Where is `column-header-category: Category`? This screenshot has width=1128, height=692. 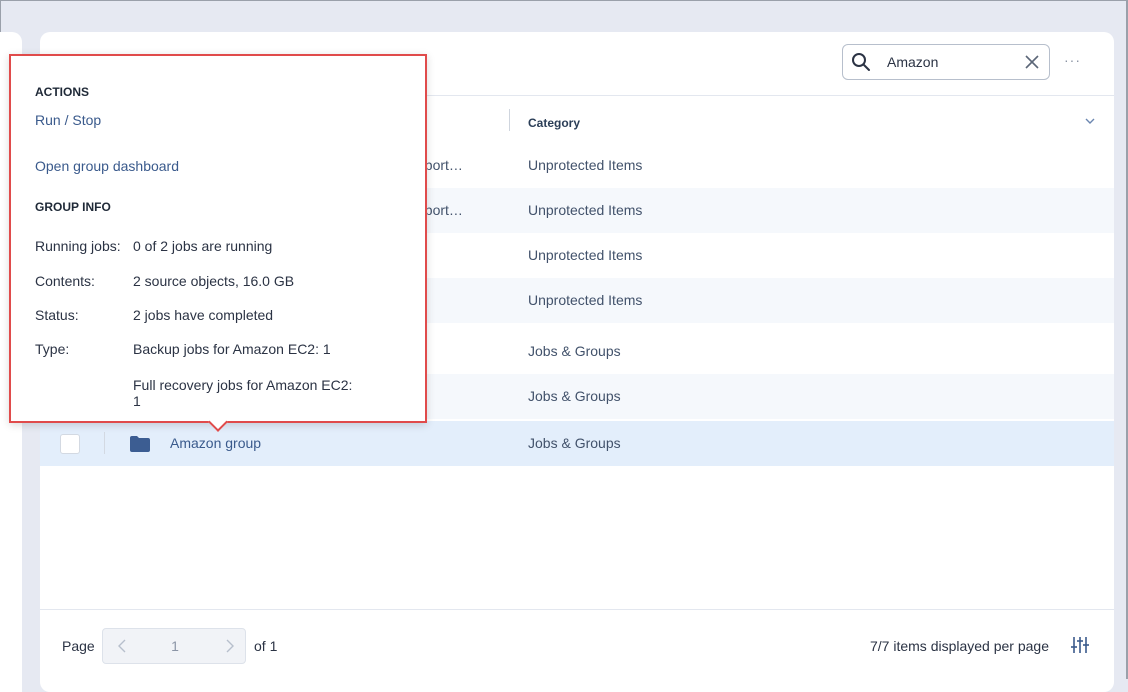
column-header-category: Category is located at coordinates (554, 123).